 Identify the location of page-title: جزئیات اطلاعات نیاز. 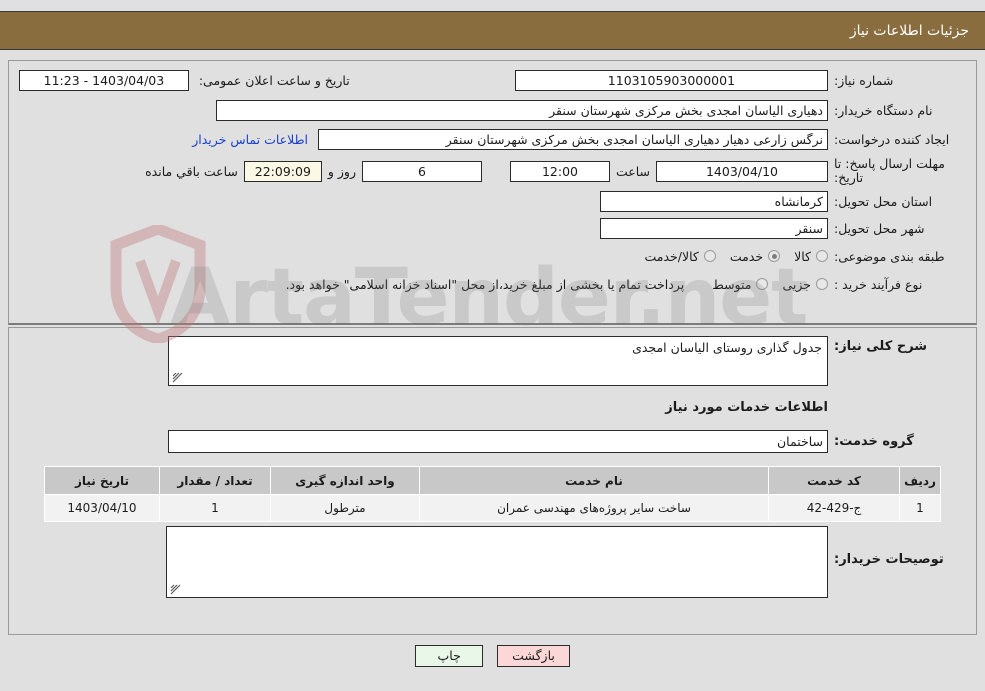
(909, 30).